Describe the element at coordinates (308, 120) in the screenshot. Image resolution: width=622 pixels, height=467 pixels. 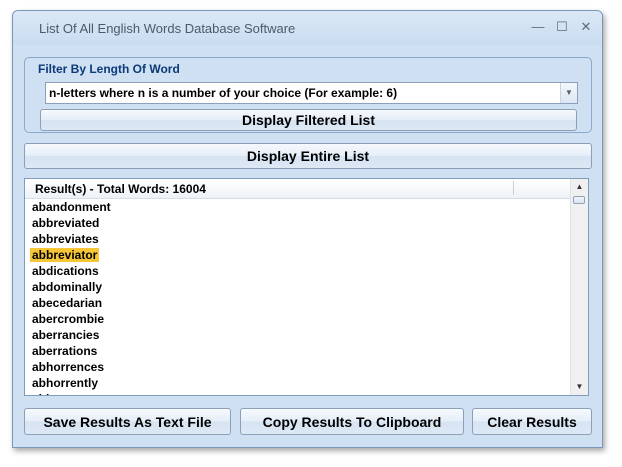
I see `display-filtered-list-button: Display Filtered List` at that location.